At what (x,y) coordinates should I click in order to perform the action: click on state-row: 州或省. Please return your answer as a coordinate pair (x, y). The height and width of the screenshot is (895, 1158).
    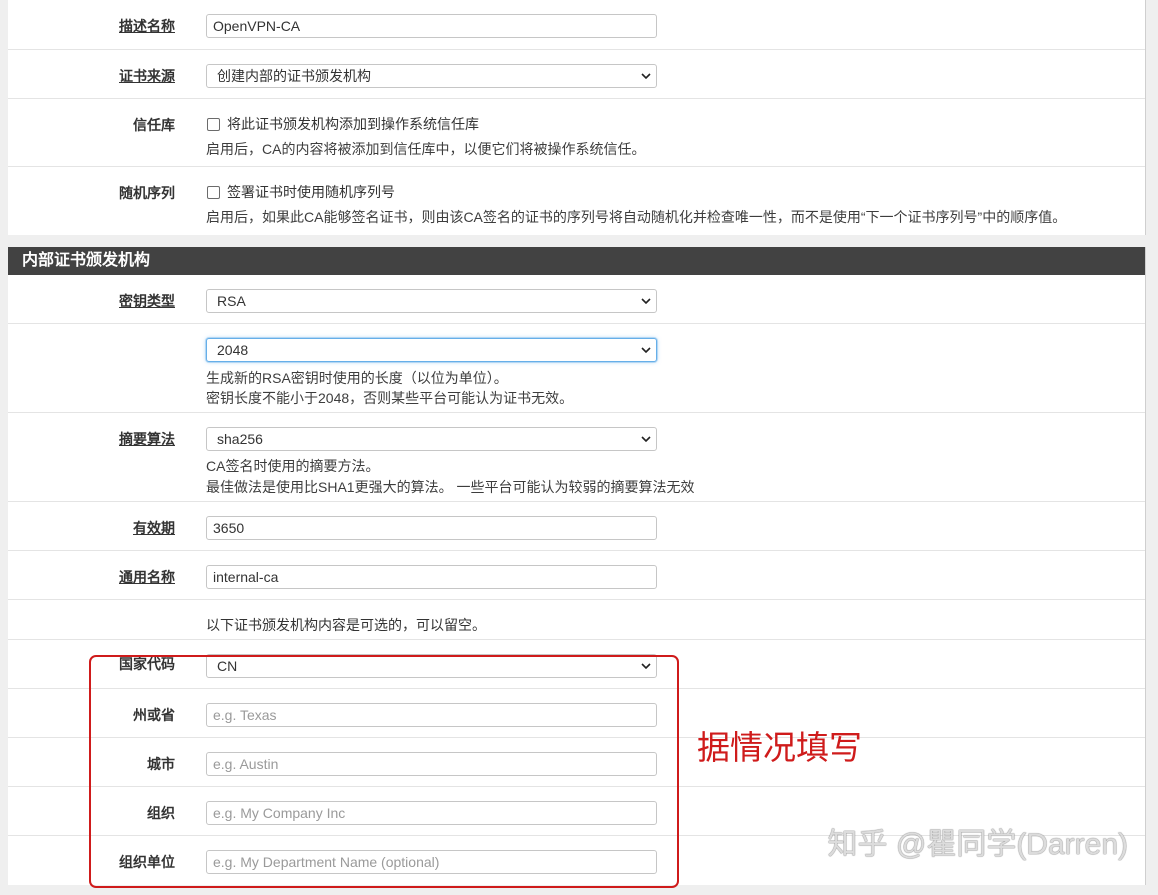
    Looking at the image, I should click on (576, 713).